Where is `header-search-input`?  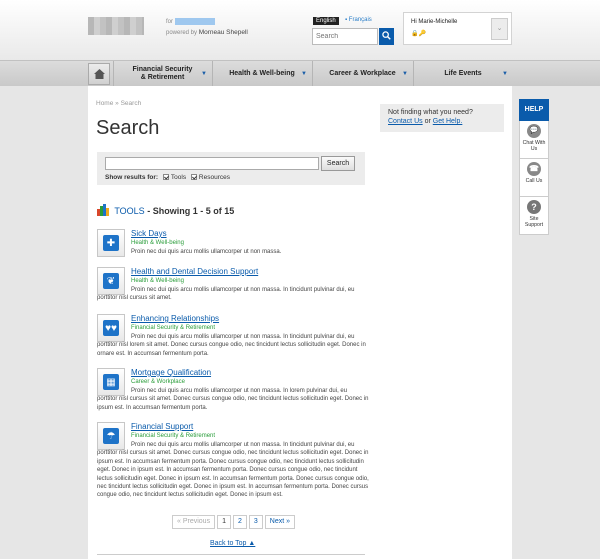
header-search-input is located at coordinates (345, 36).